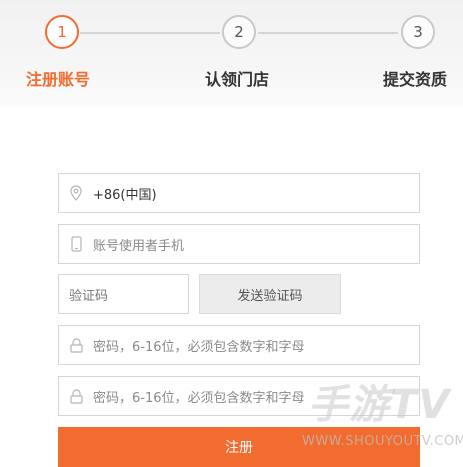  I want to click on phone-placeholder: 账号使用者手机, so click(139, 246).